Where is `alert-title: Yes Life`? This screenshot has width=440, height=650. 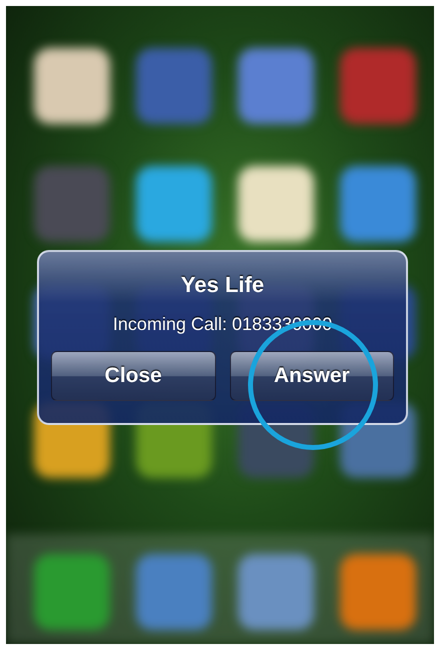
alert-title: Yes Life is located at coordinates (222, 285).